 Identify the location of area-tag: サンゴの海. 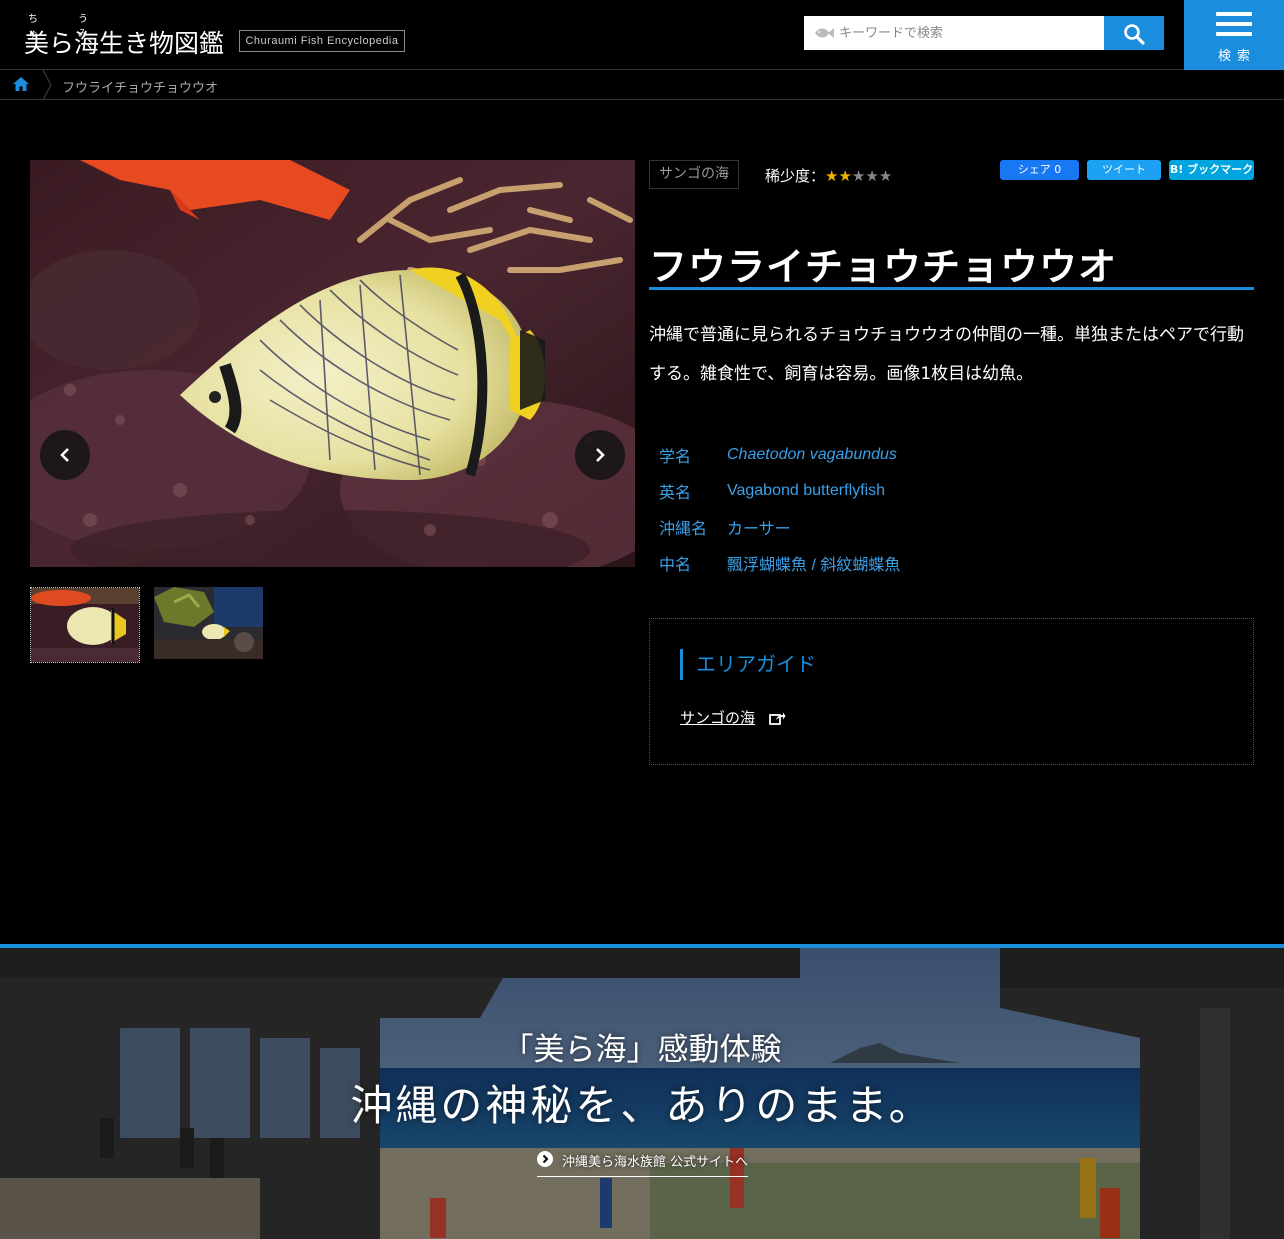
(694, 174).